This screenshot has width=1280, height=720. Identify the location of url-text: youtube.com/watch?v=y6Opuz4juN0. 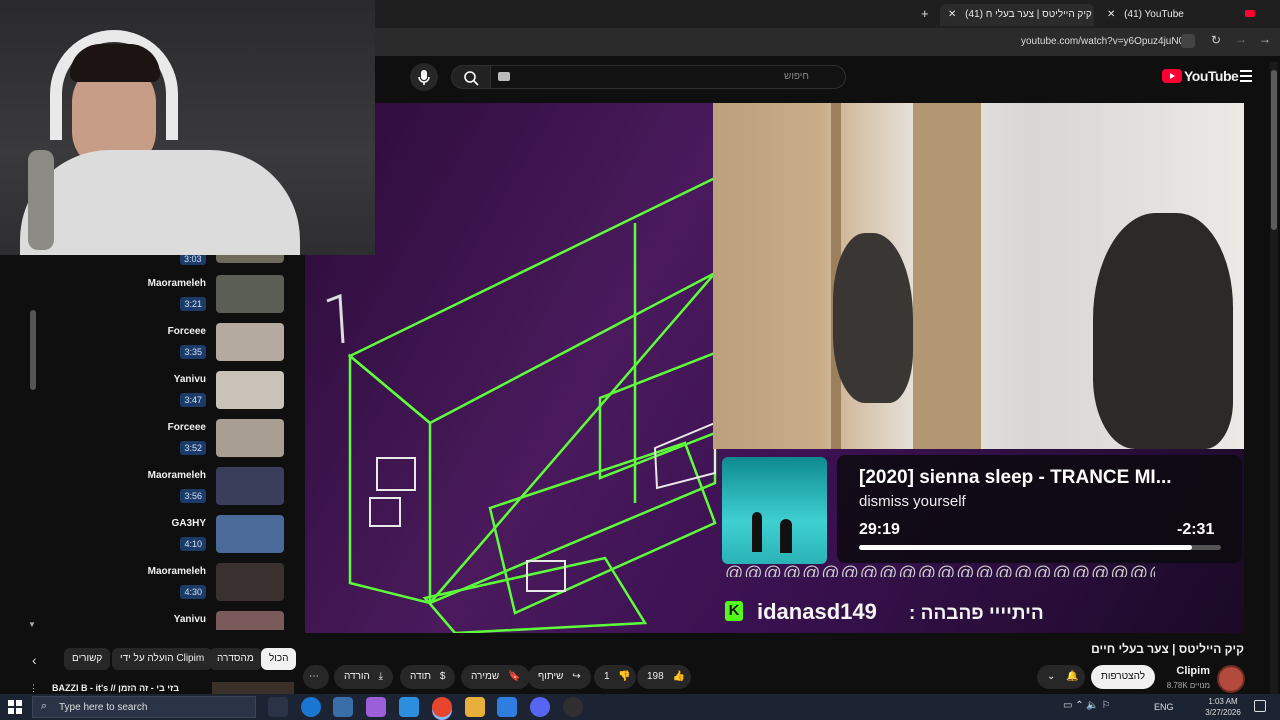
(1102, 41).